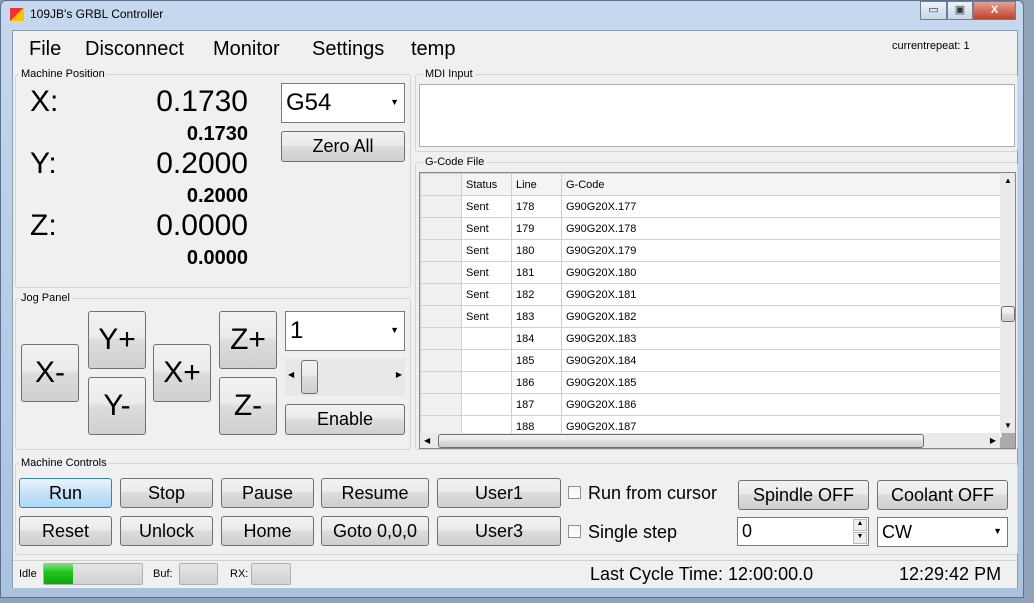 This screenshot has width=1034, height=603. I want to click on horizontal-scrollbar: ◀ ▶, so click(710, 440).